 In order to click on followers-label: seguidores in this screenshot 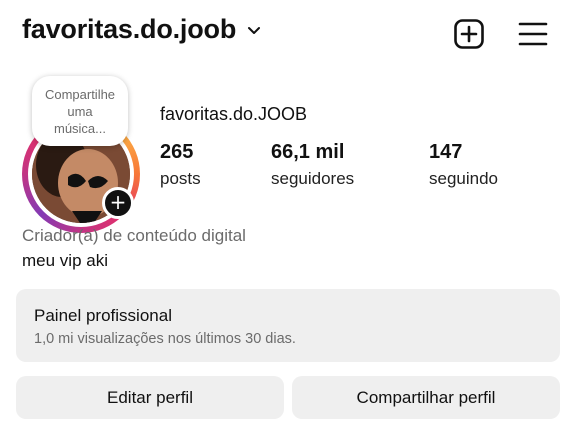, I will do `click(313, 178)`.